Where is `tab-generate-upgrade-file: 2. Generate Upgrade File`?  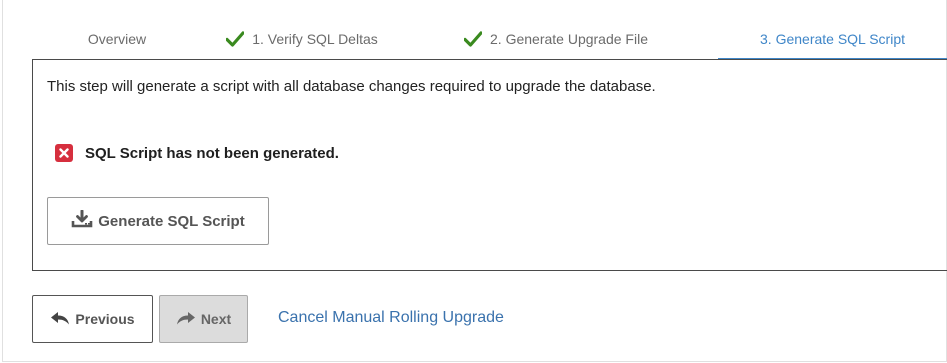 tab-generate-upgrade-file: 2. Generate Upgrade File is located at coordinates (556, 39).